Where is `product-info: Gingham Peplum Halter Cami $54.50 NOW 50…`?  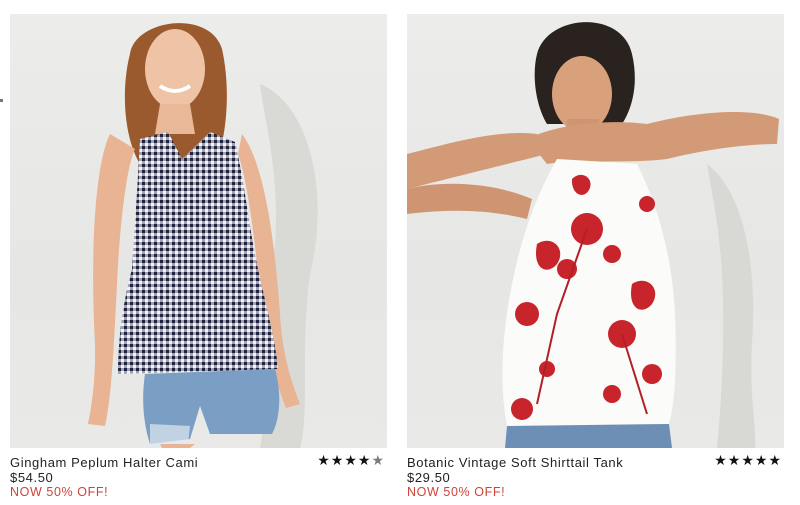
product-info: Gingham Peplum Halter Cami $54.50 NOW 50… is located at coordinates (198, 473).